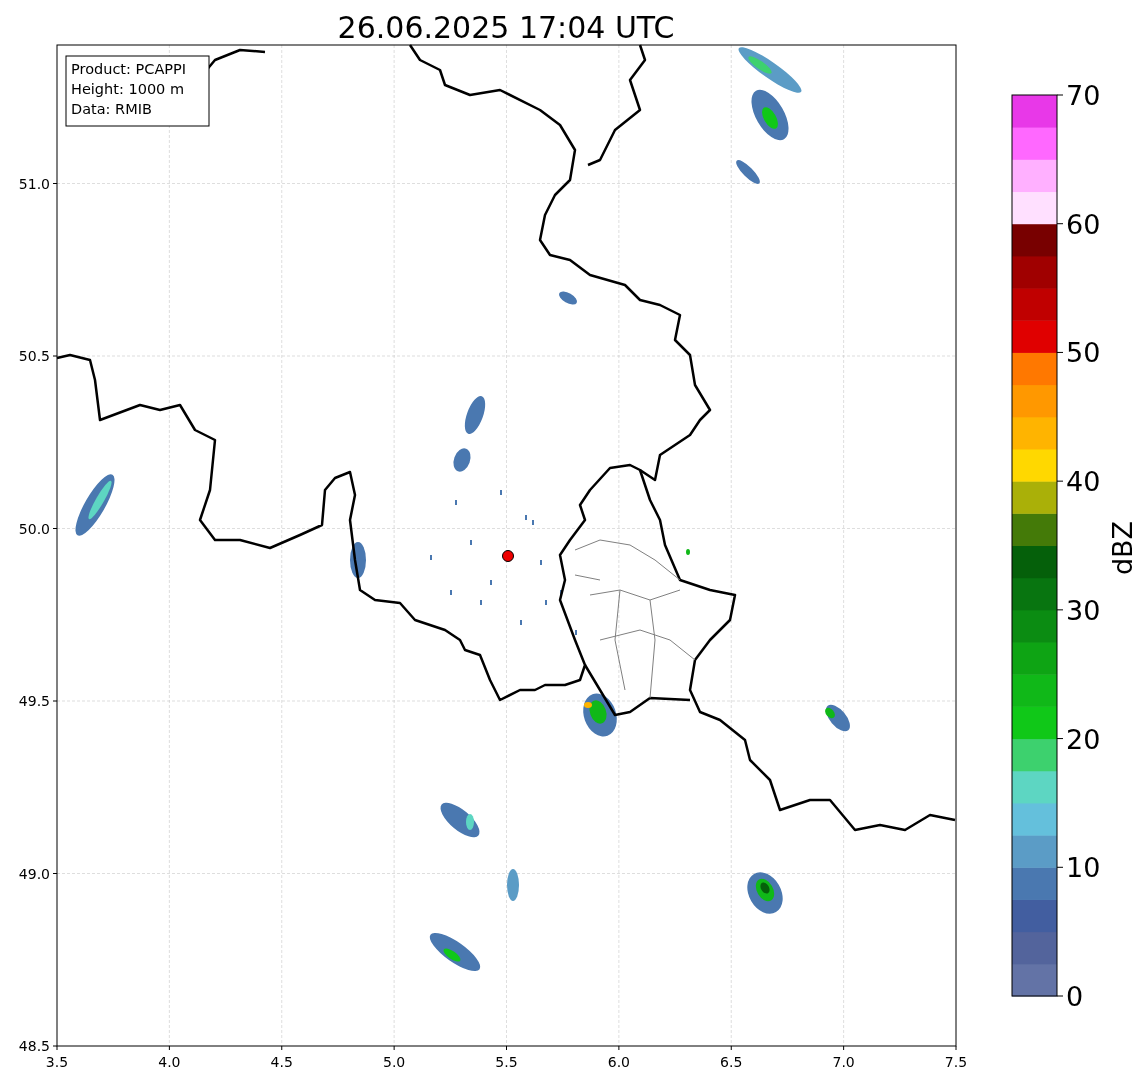 This screenshot has width=1145, height=1084. I want to click on colorbar-tick-label: 40, so click(1083, 482).